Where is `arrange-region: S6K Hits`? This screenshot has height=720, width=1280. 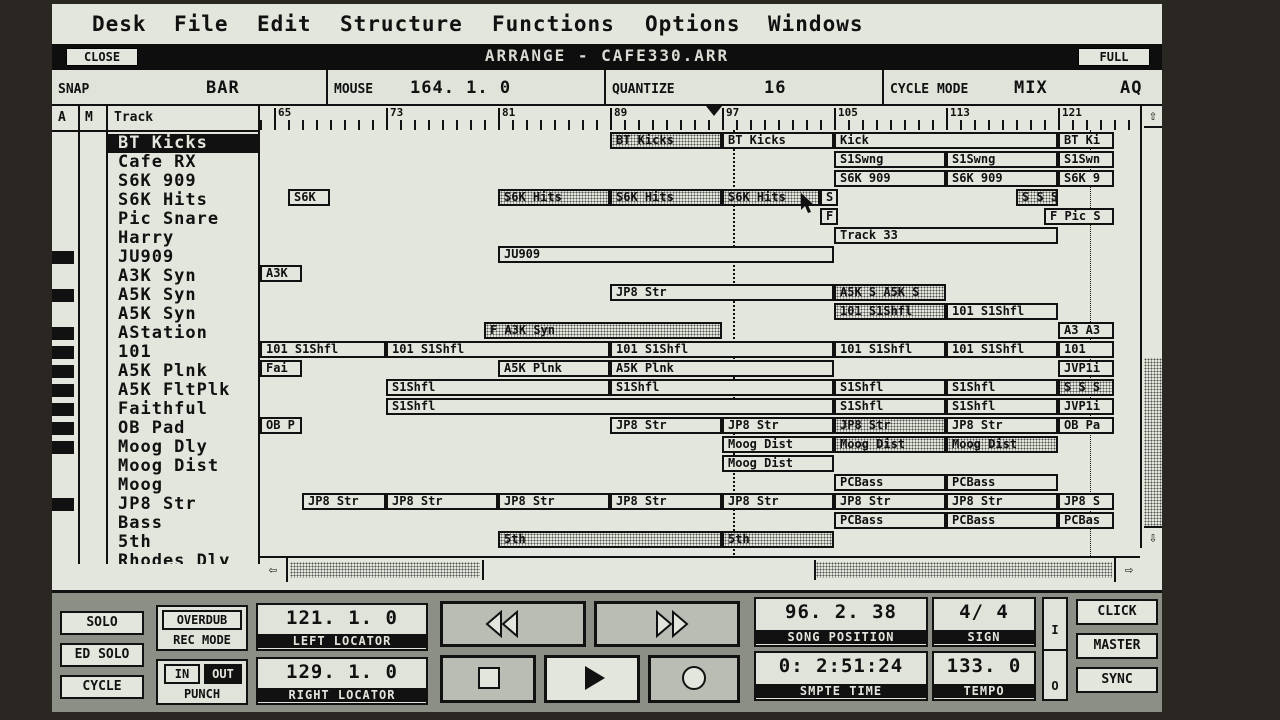
arrange-region: S6K Hits is located at coordinates (666, 197).